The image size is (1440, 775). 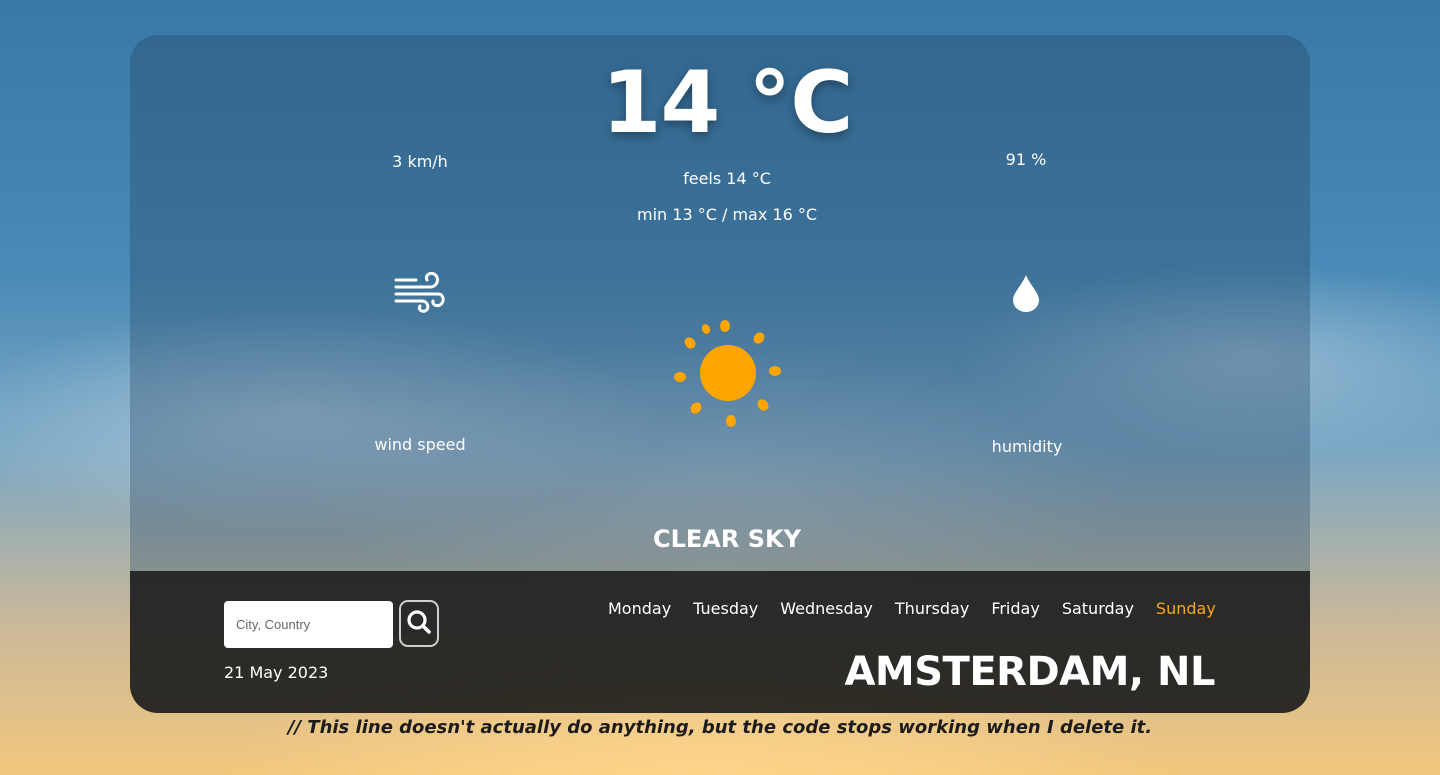 I want to click on search-button, so click(x=419, y=623).